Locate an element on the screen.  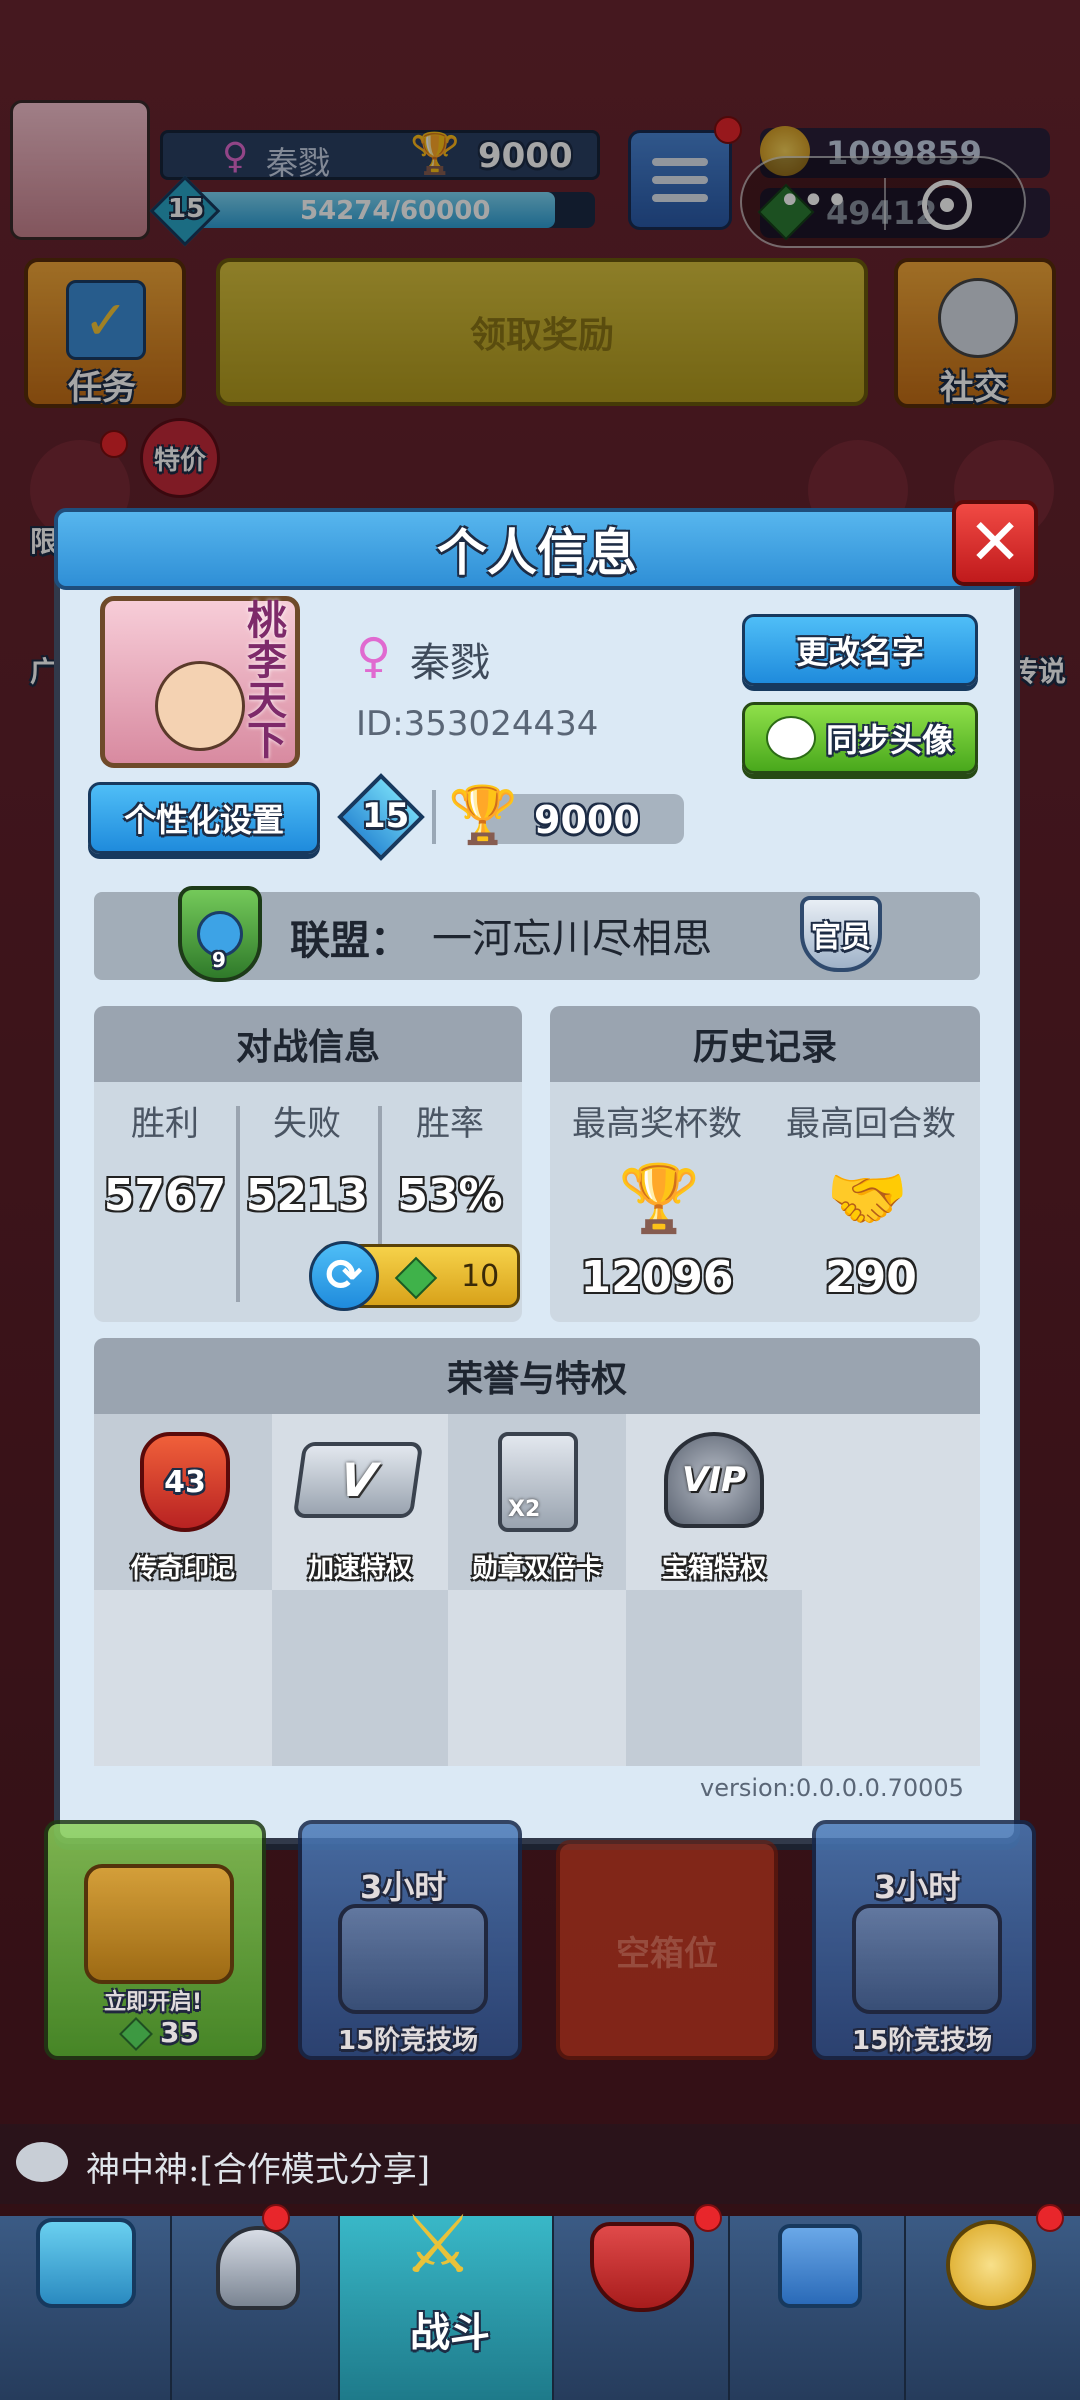
nav-tab-social is located at coordinates (818, 2308).